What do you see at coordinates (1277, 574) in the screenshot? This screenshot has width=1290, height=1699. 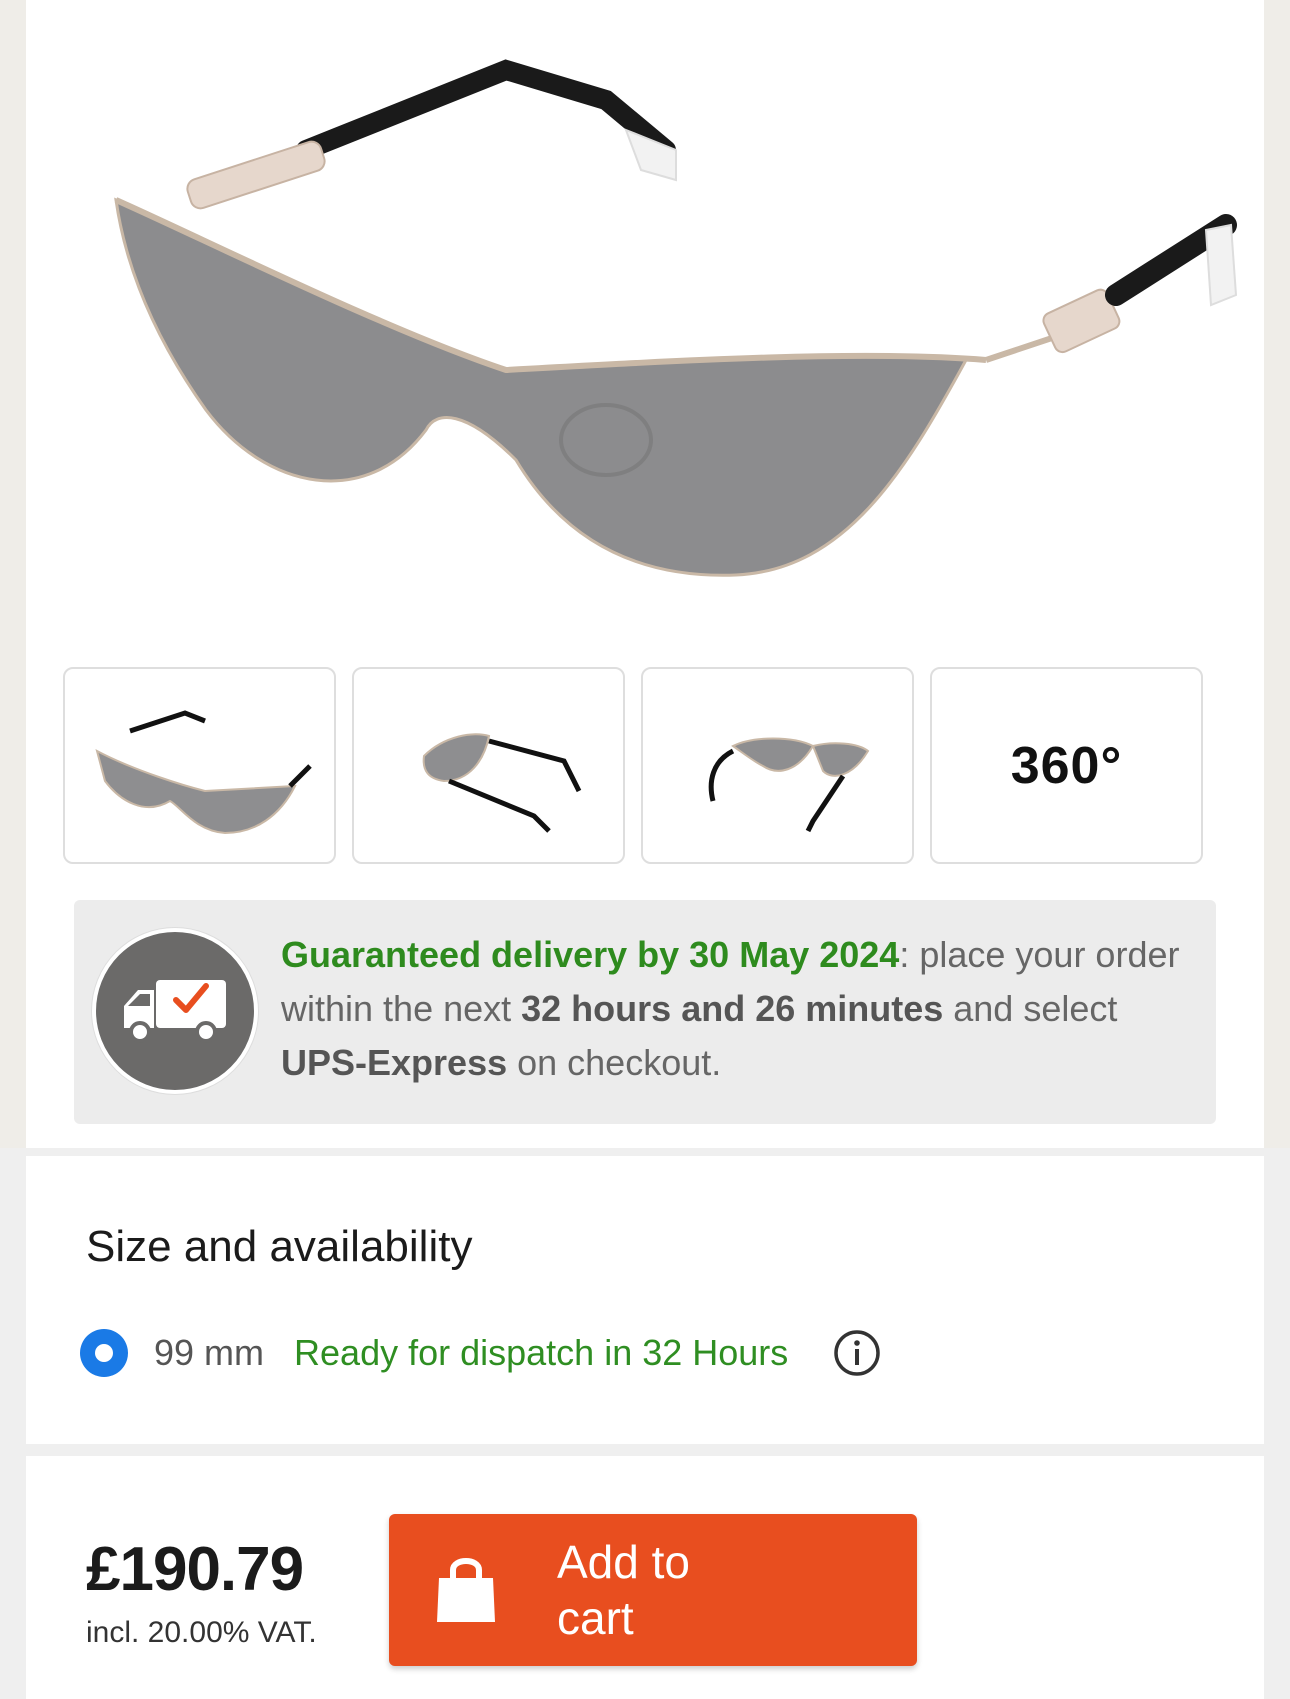 I see `page-margin-right` at bounding box center [1277, 574].